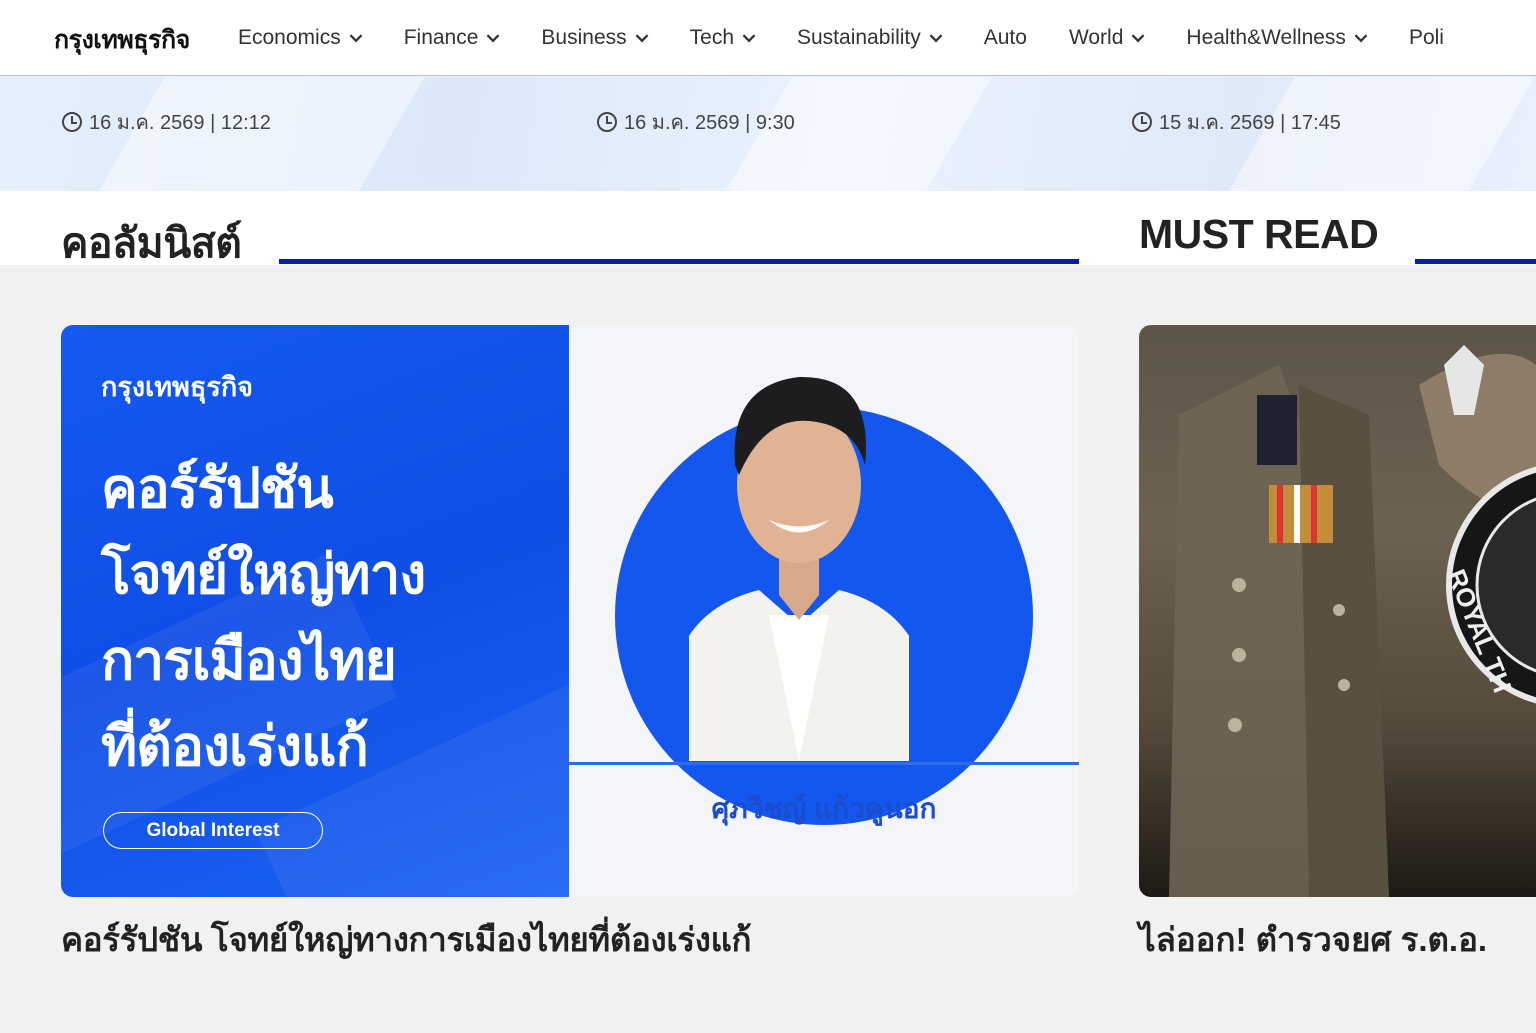  I want to click on nav-item-tech: Tech, so click(722, 38).